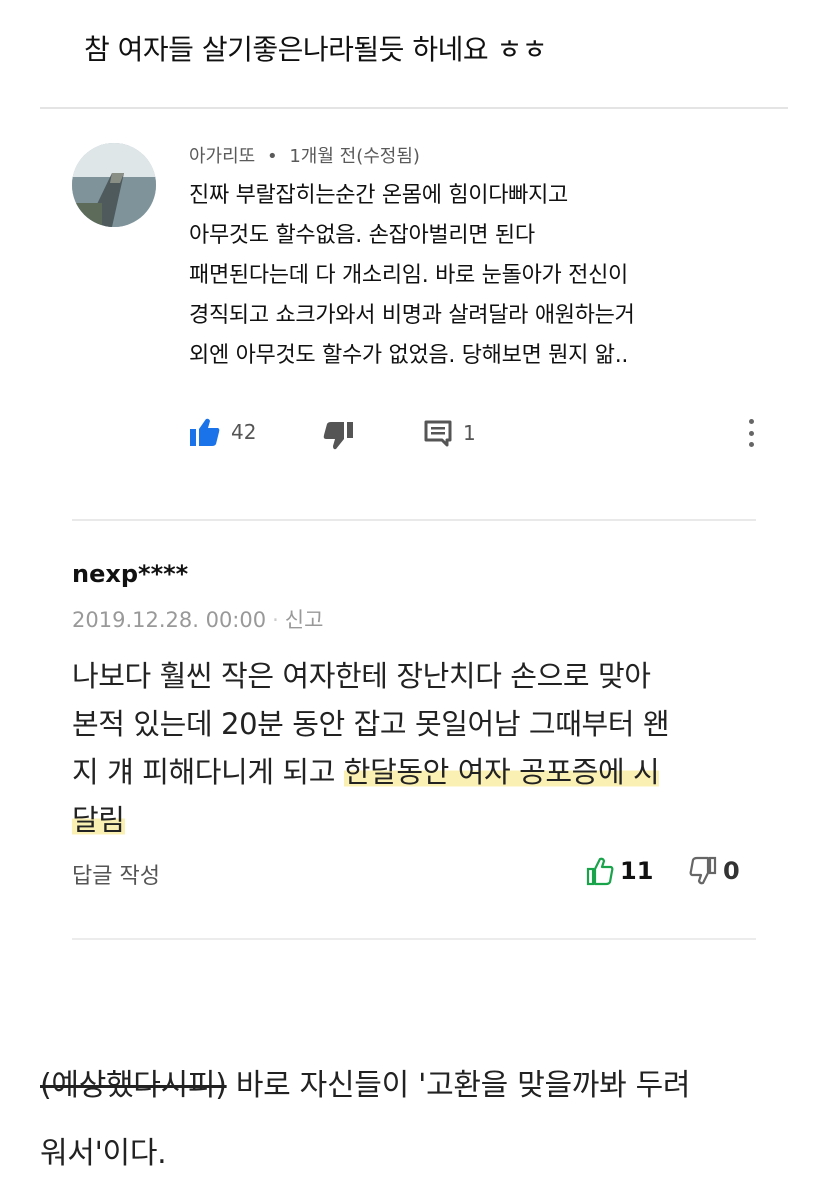 This screenshot has height=1177, width=828. Describe the element at coordinates (409, 355) in the screenshot. I see `comment-line: 외엔 아무것도 할수가 없었음. 당해보면 뭔지 앎..` at that location.